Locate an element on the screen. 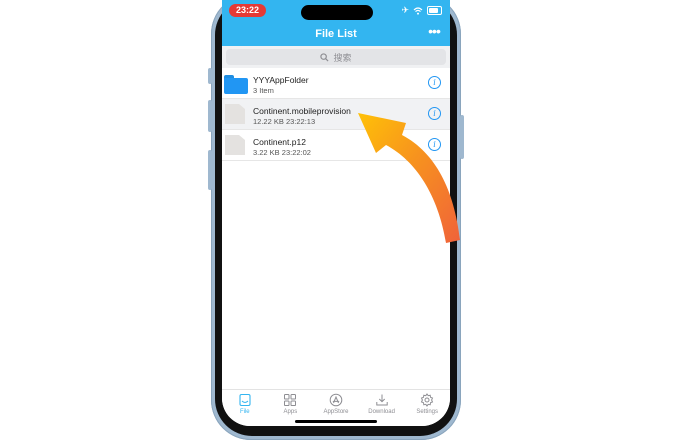 This screenshot has width=700, height=440. wifi-icon is located at coordinates (418, 10).